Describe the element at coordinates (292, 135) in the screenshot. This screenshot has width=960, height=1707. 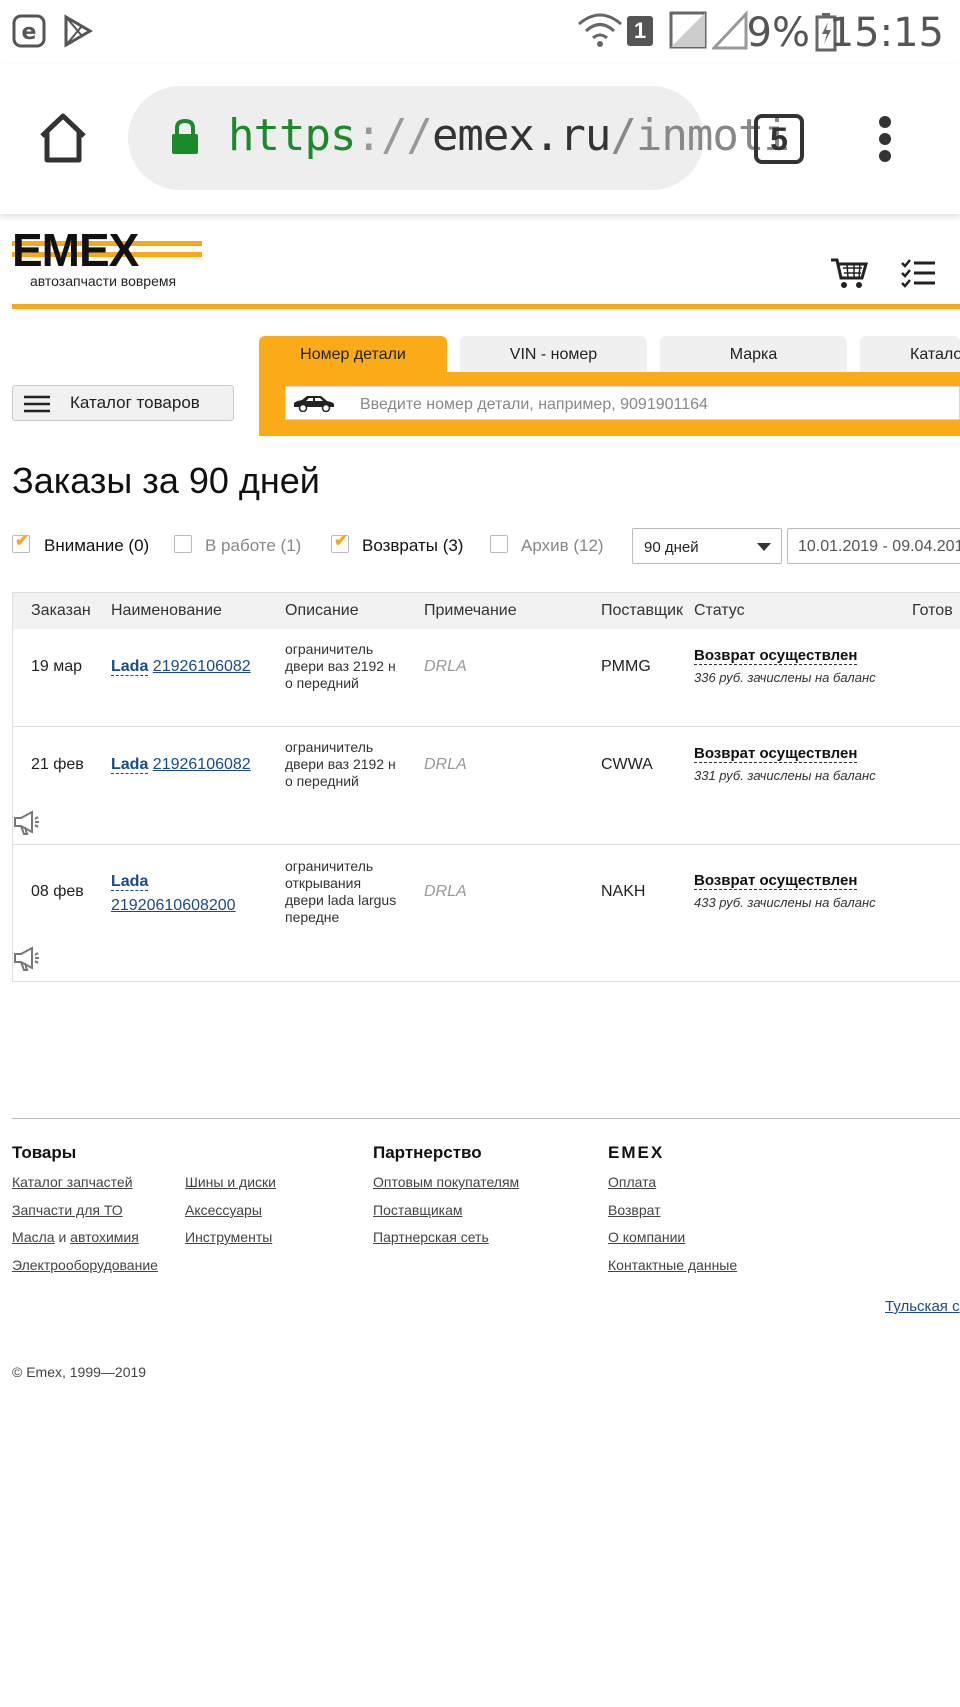
I see `url-scheme: https` at that location.